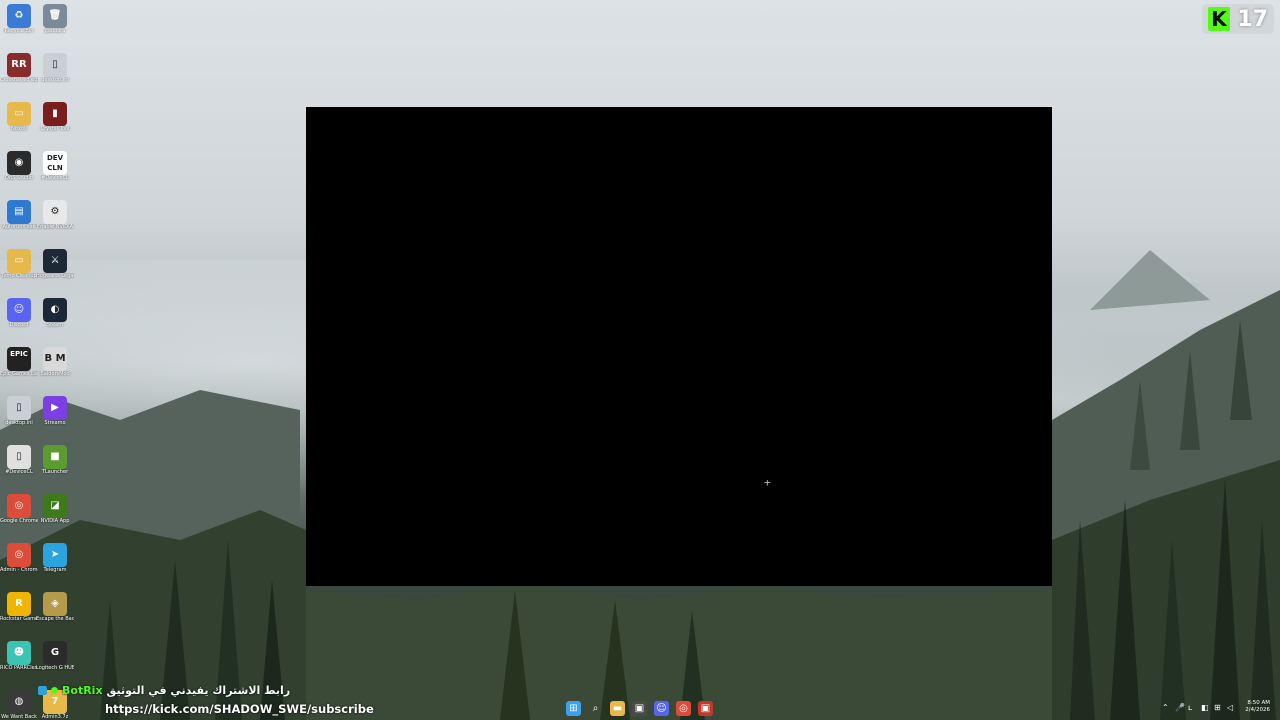 The image size is (1280, 720). What do you see at coordinates (19, 178) in the screenshot?
I see `desktop-icon-label: OBS Studio` at bounding box center [19, 178].